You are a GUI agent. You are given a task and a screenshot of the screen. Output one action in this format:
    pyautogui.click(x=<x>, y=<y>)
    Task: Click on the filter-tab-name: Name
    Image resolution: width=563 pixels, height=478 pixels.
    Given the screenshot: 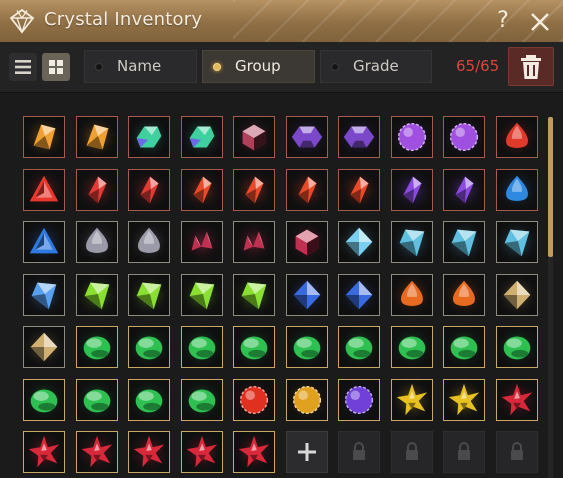 What is the action you would take?
    pyautogui.click(x=140, y=66)
    